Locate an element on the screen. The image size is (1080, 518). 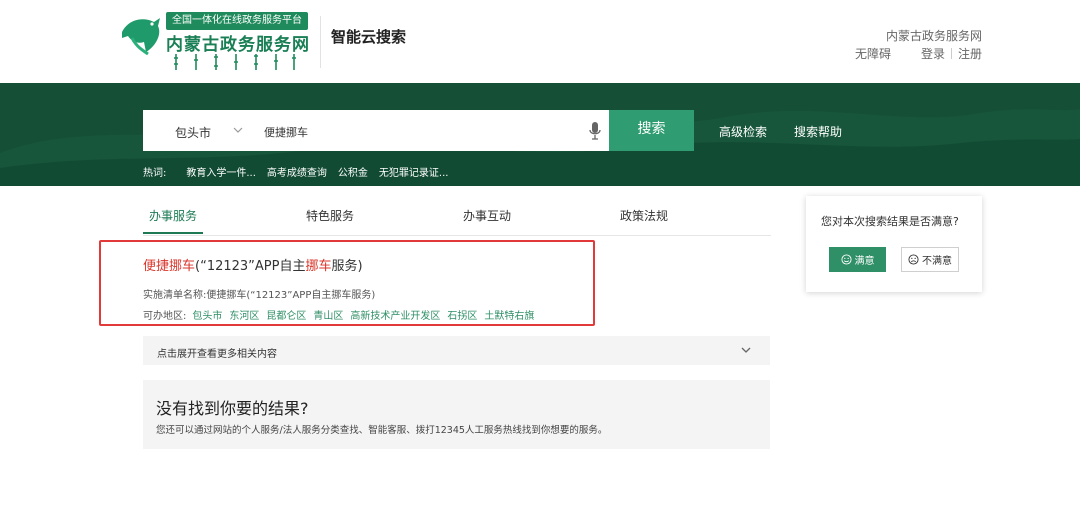
title-highlight: 便捷挪车 is located at coordinates (169, 266).